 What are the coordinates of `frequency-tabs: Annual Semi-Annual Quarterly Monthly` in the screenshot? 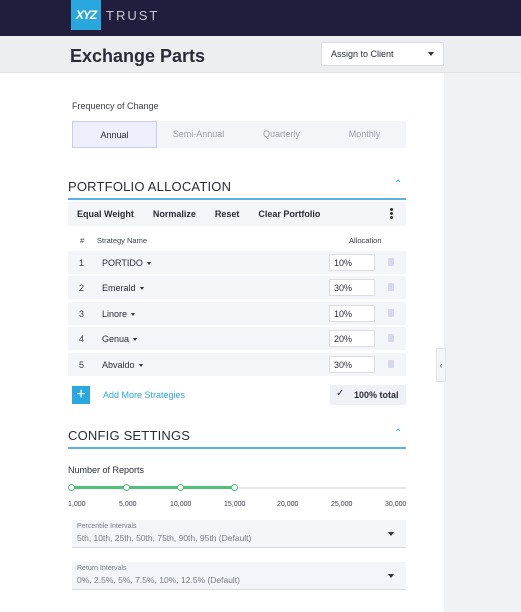 It's located at (239, 134).